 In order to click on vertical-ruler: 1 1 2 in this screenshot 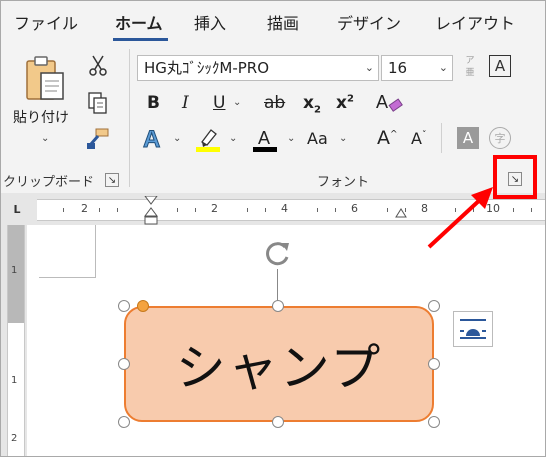, I will do `click(14, 340)`.